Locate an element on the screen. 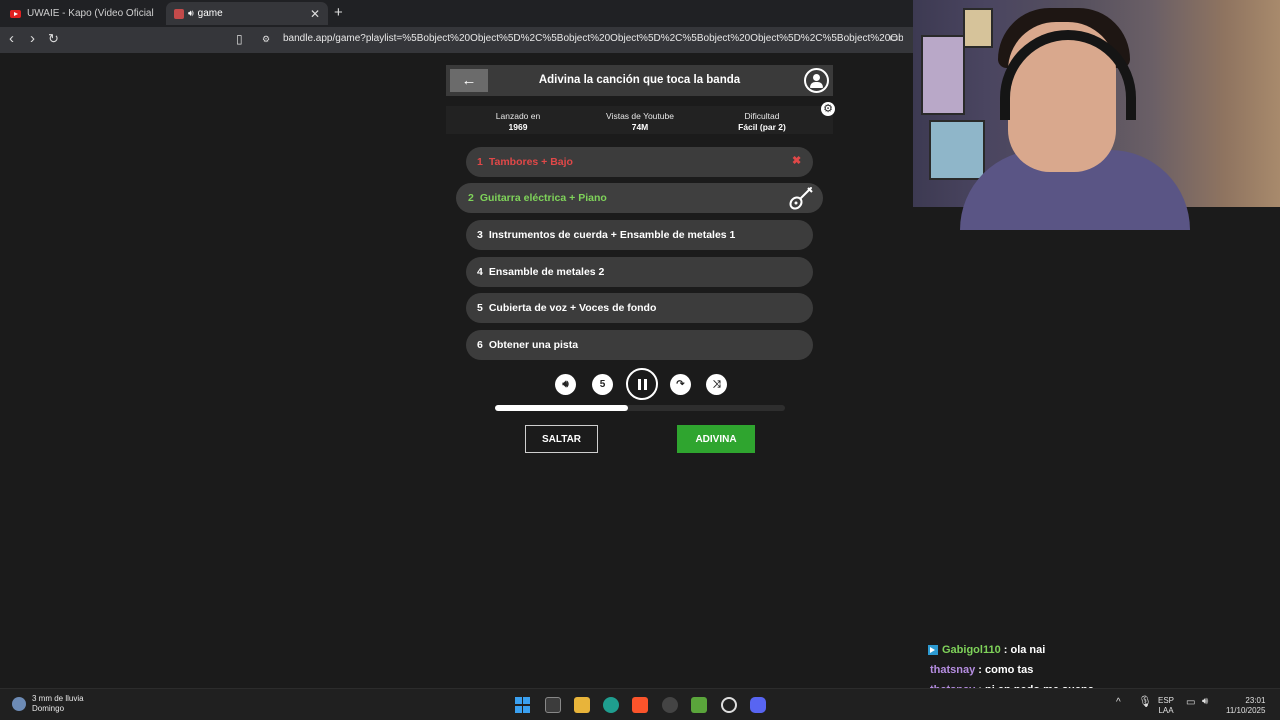 This screenshot has width=1280, height=720. reload-icon: ↻ is located at coordinates (53, 39).